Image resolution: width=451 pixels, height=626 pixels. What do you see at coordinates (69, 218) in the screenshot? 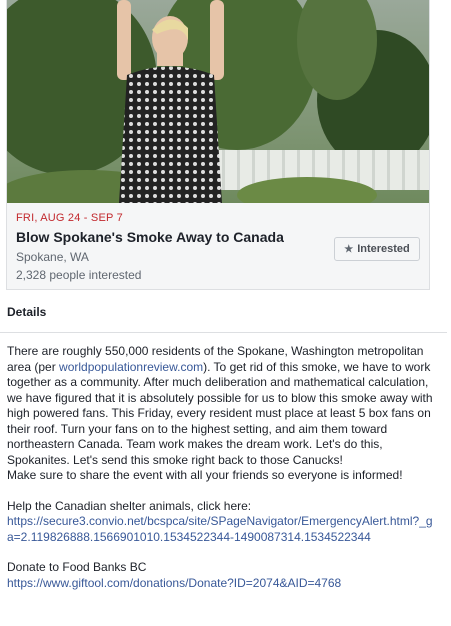
I see `event-date: FRI, AUG 24 - SEP 7` at bounding box center [69, 218].